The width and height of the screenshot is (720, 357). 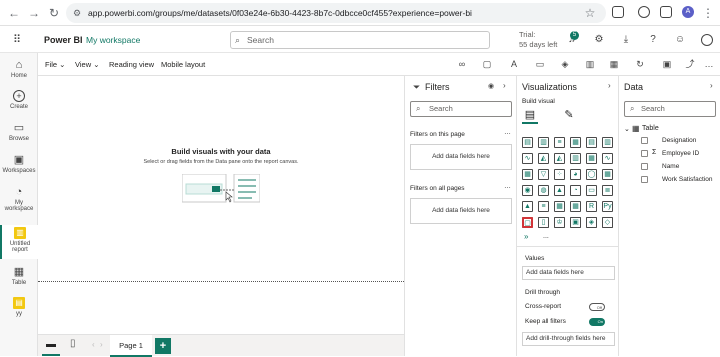 What do you see at coordinates (591, 158) in the screenshot?
I see `line-clustered-visual-icon: ▦` at bounding box center [591, 158].